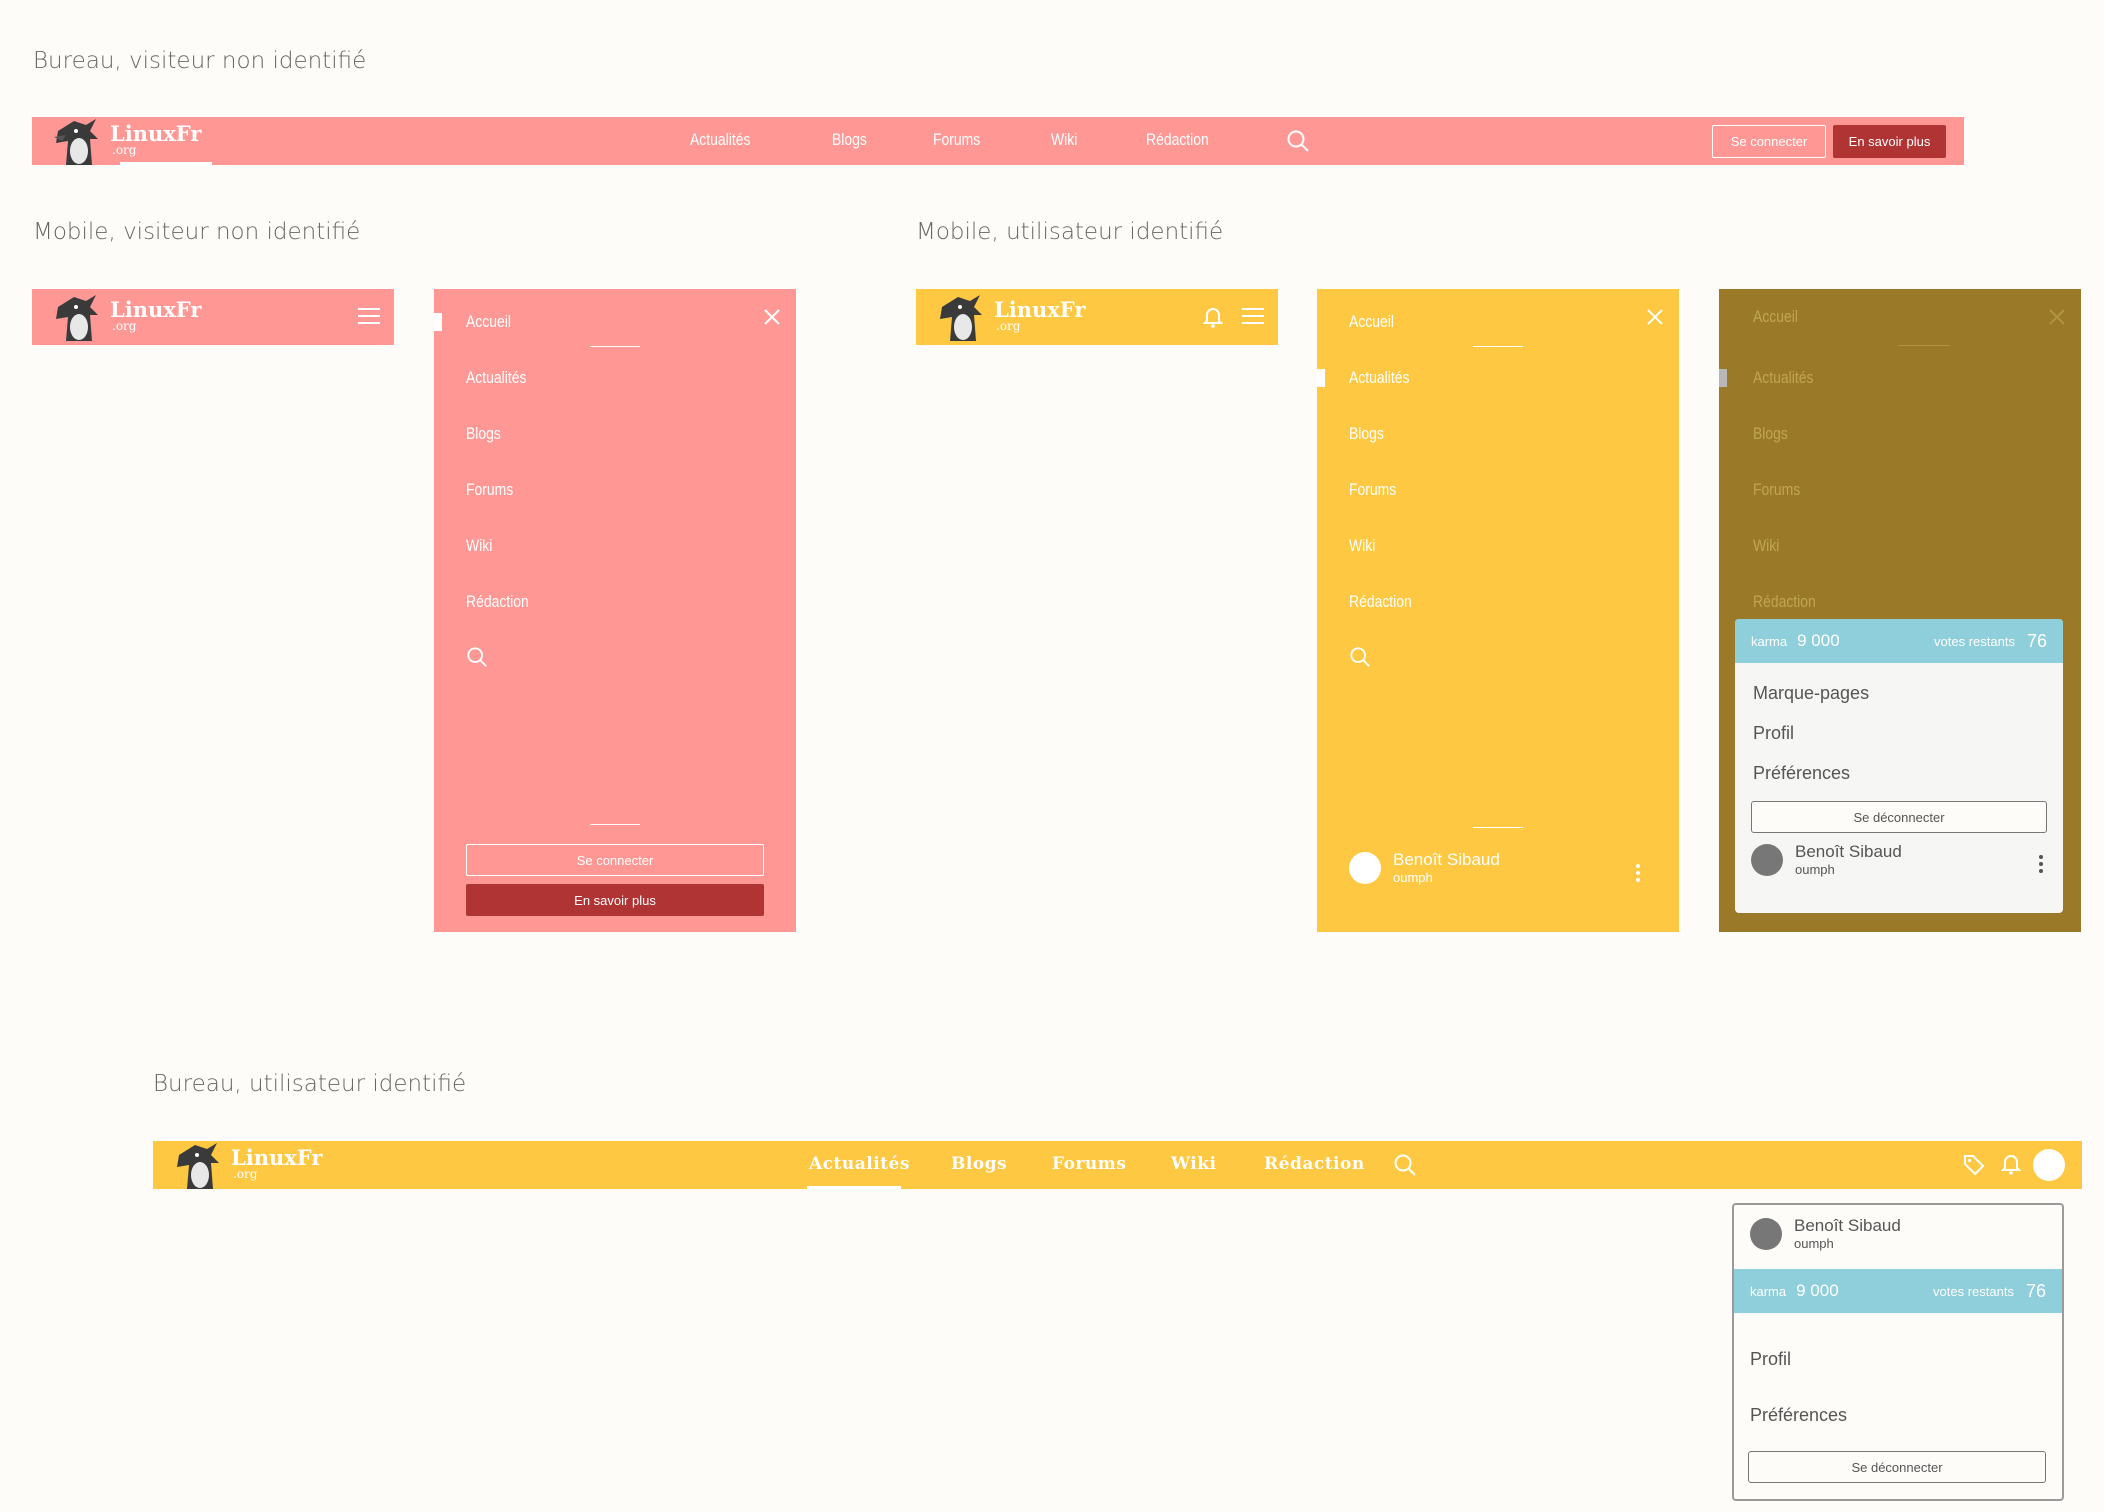 This screenshot has height=1512, width=2104. What do you see at coordinates (166, 163) in the screenshot?
I see `logo-active-underline` at bounding box center [166, 163].